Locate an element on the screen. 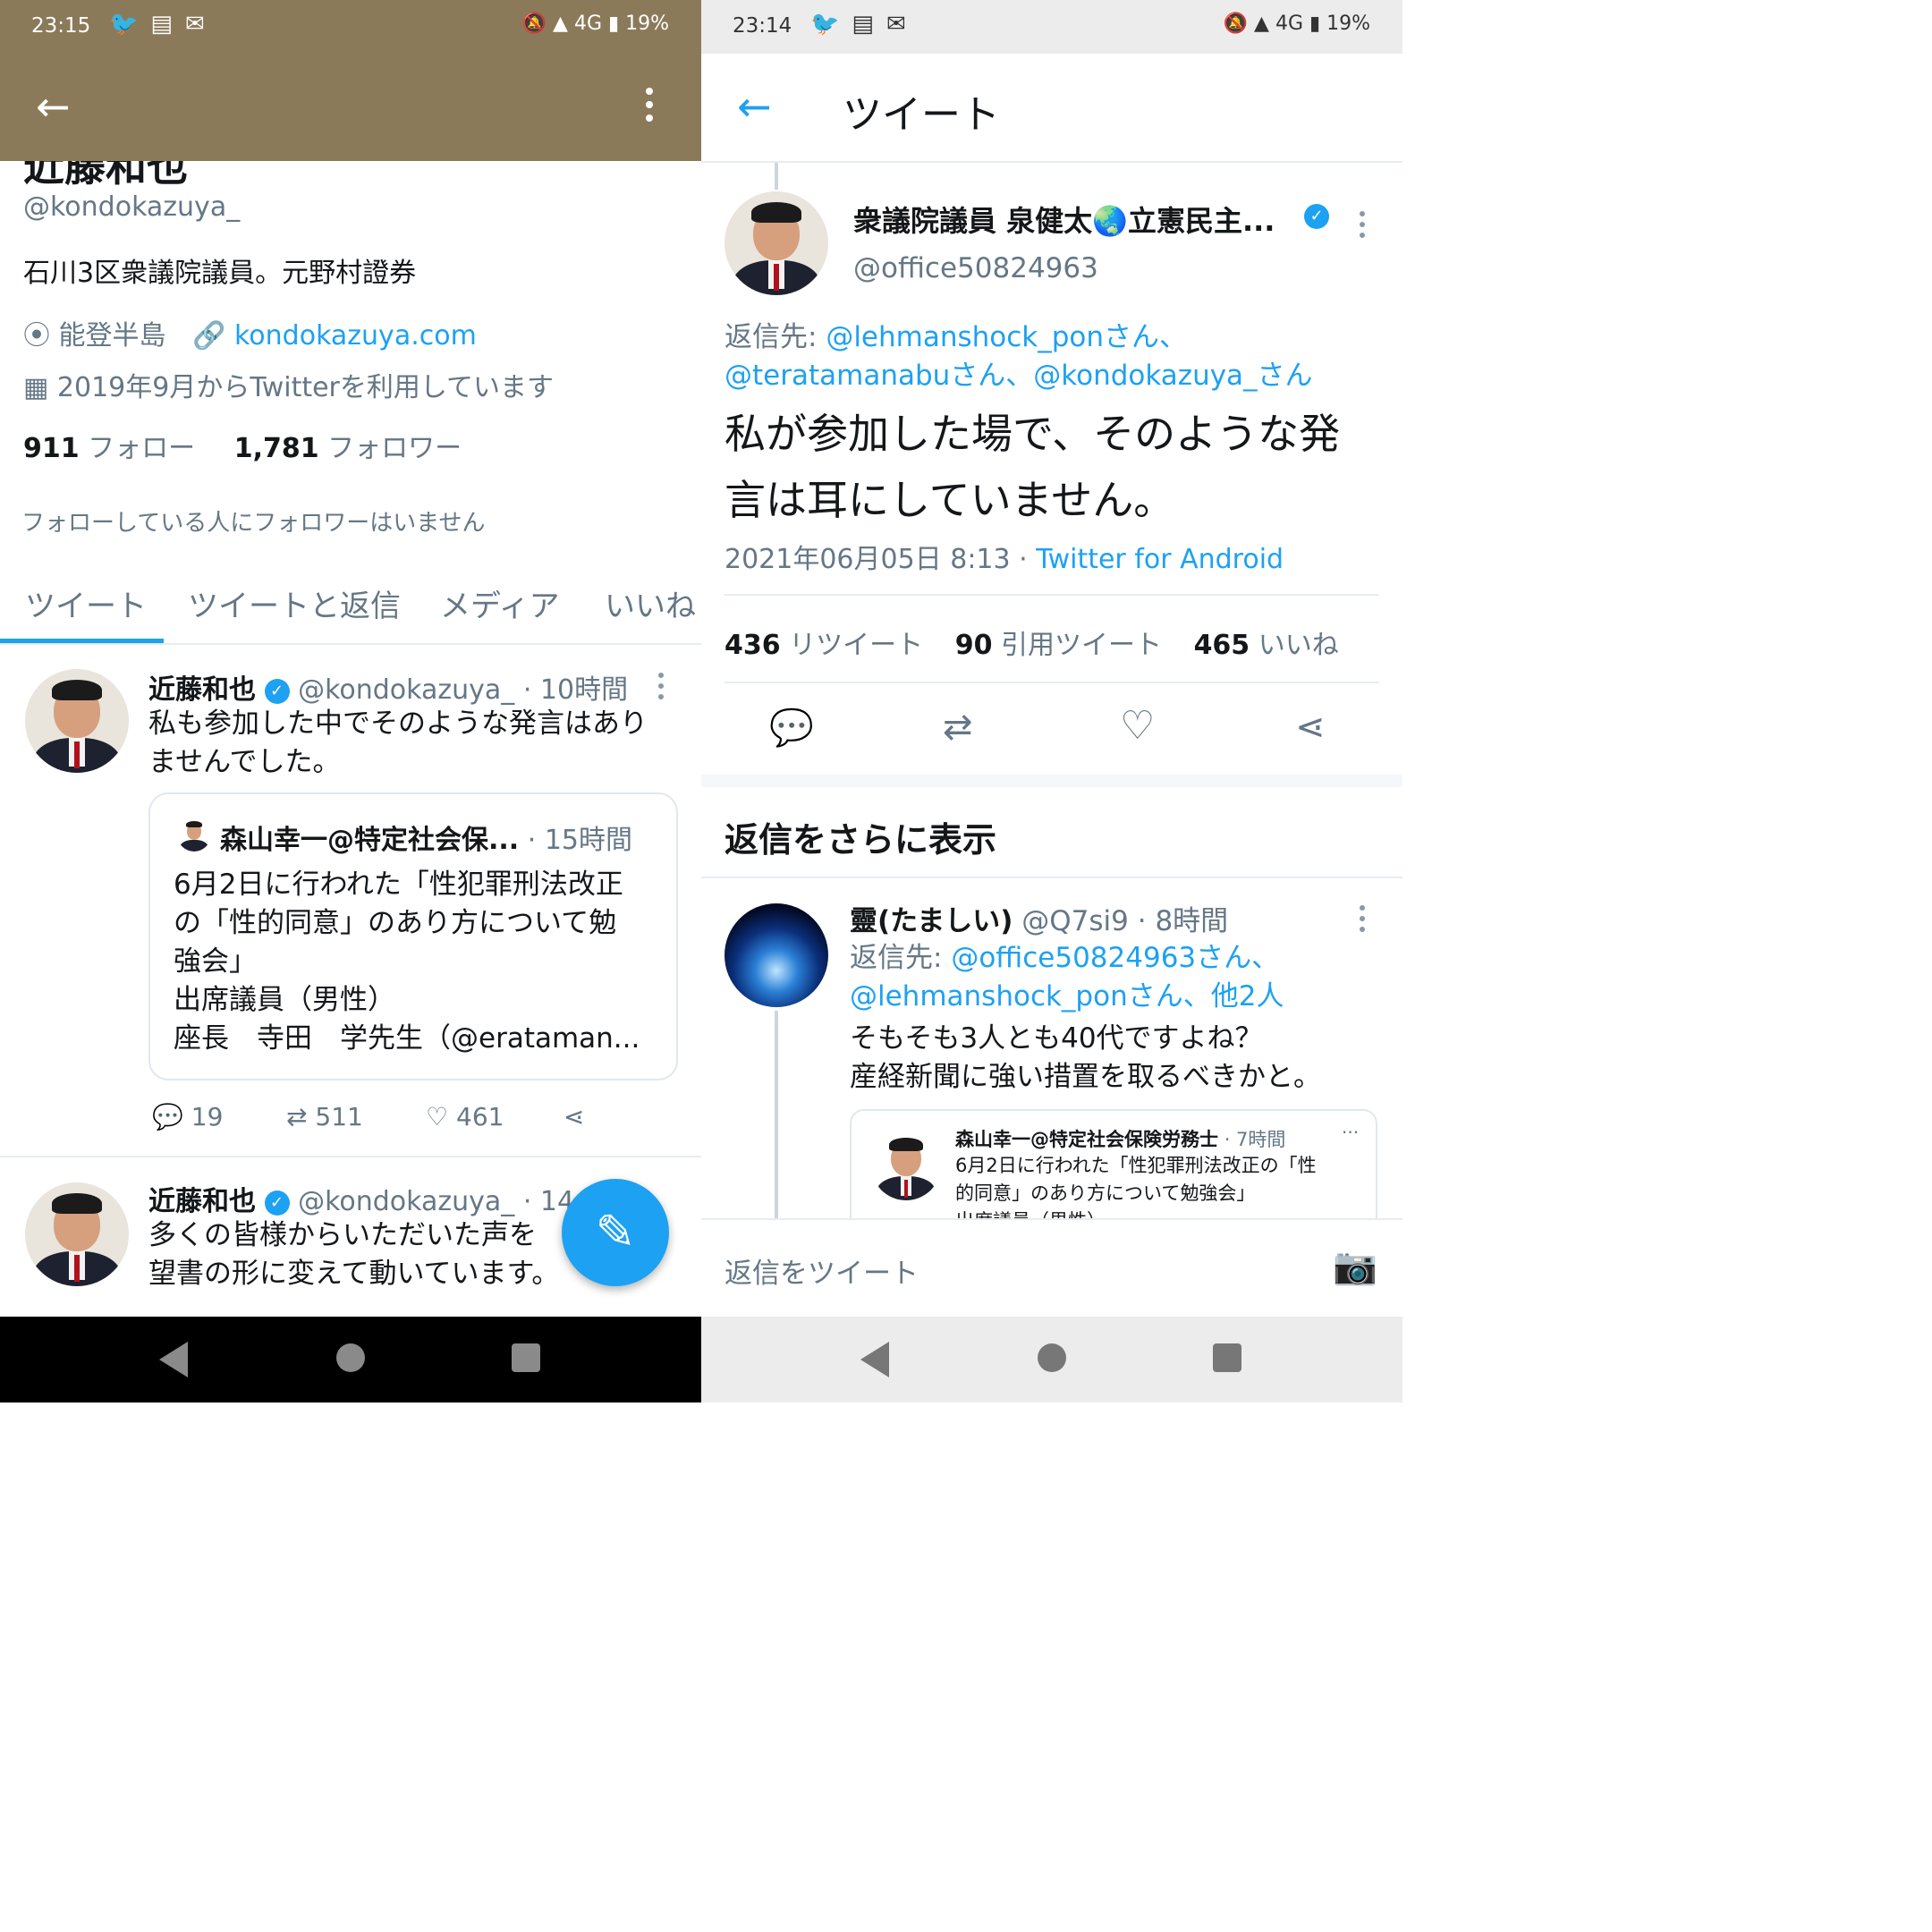  more-replies-heading: 返信をさらに表示 is located at coordinates (860, 840).